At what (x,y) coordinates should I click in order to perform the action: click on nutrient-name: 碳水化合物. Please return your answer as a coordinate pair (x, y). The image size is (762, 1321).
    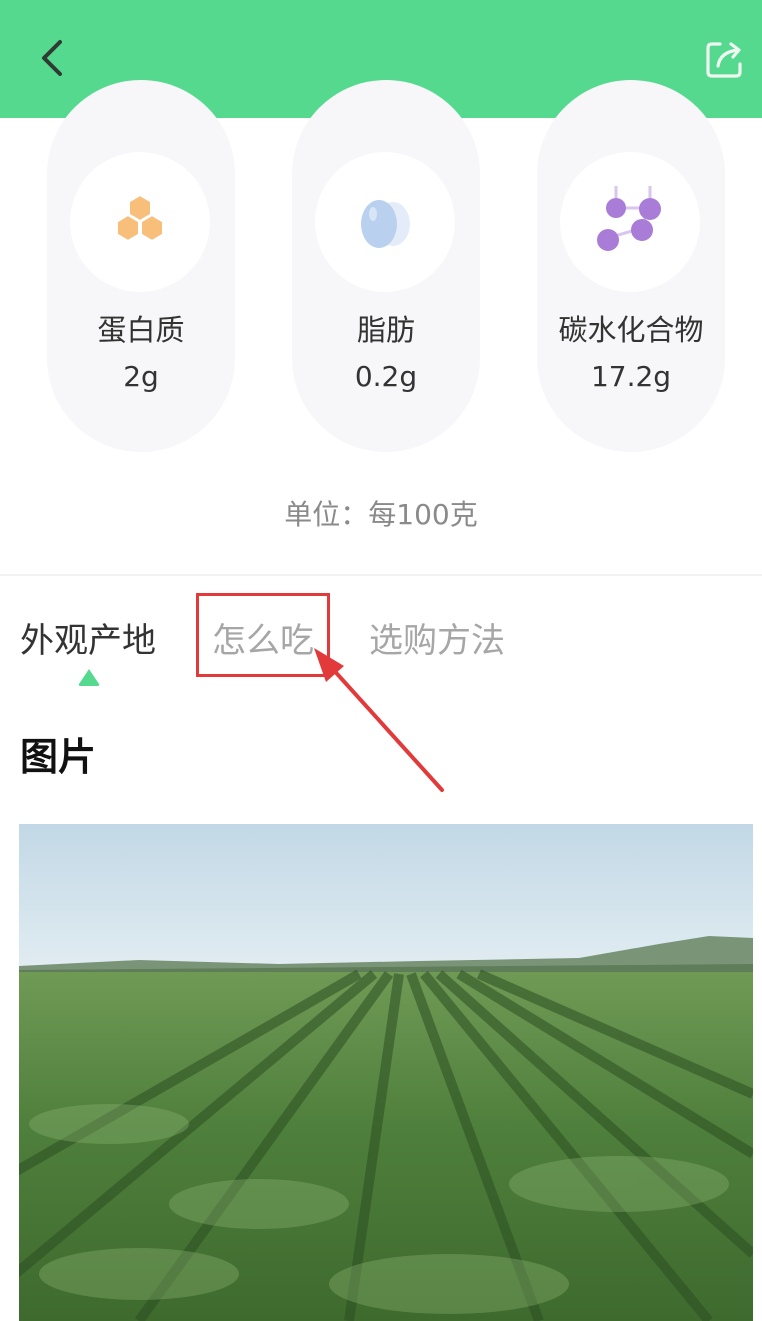
    Looking at the image, I should click on (631, 330).